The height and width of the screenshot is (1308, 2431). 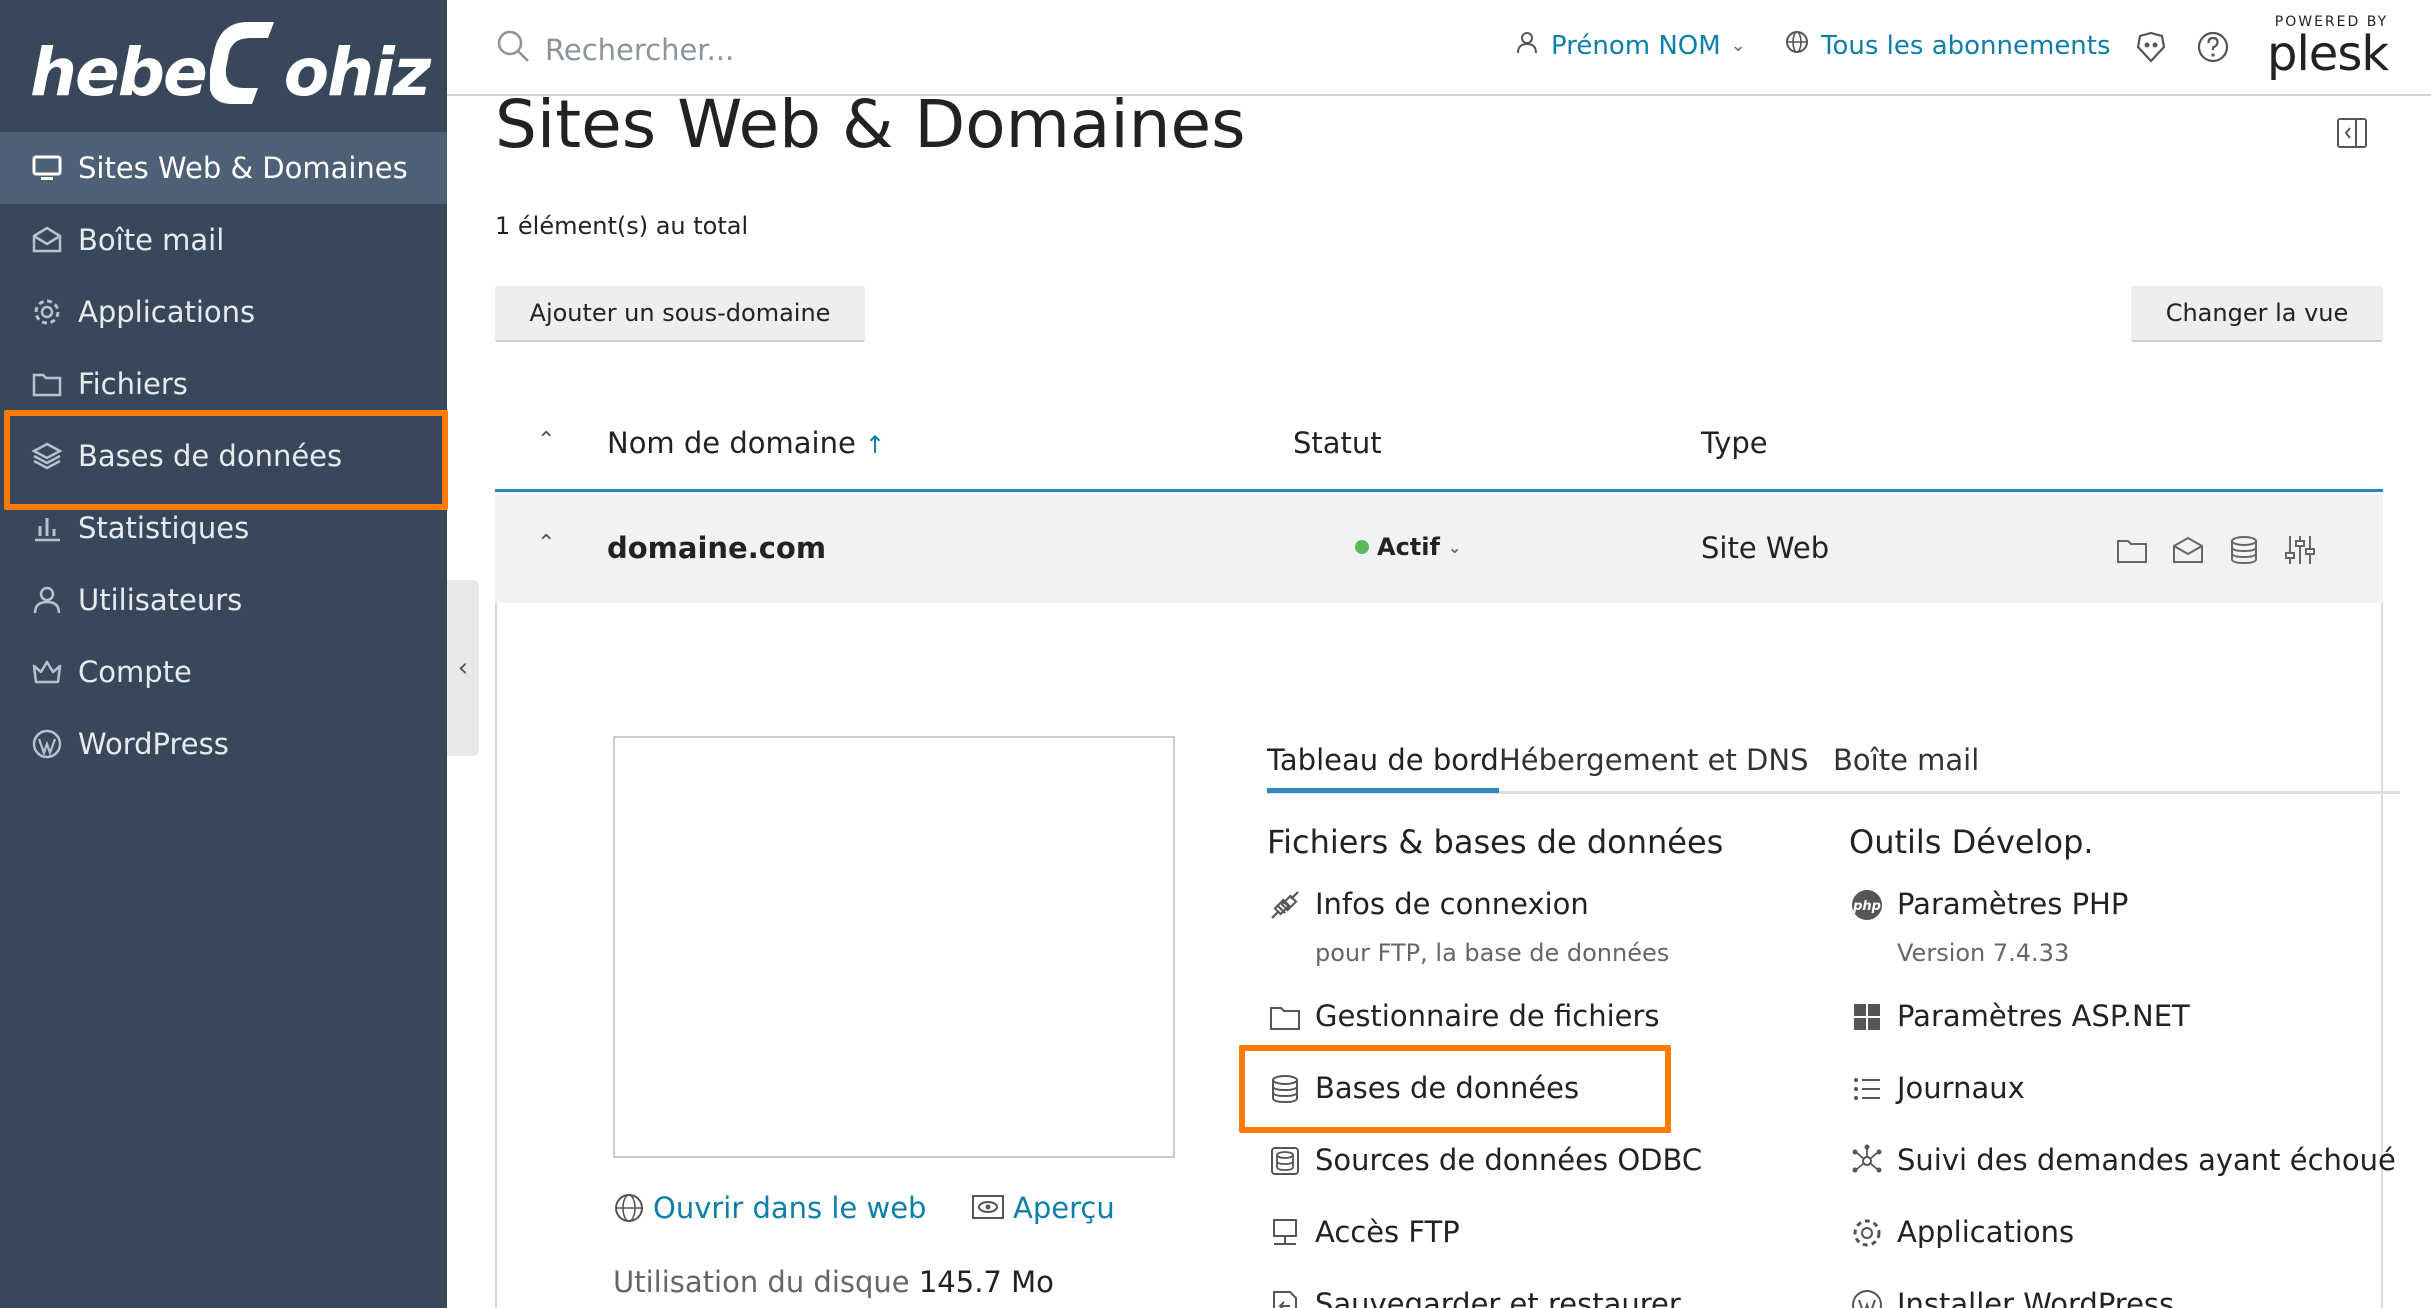 What do you see at coordinates (716, 548) in the screenshot?
I see `domain-name: domaine.com` at bounding box center [716, 548].